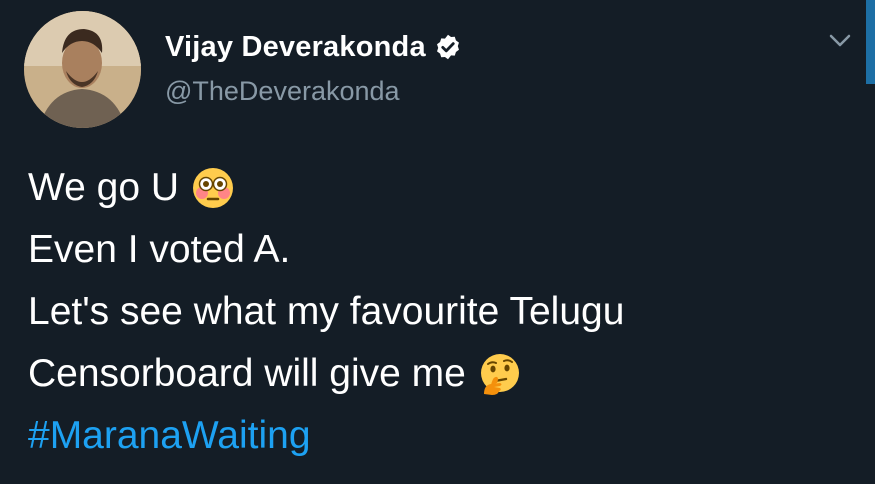 The height and width of the screenshot is (484, 875). I want to click on chevron-down-icon, so click(840, 41).